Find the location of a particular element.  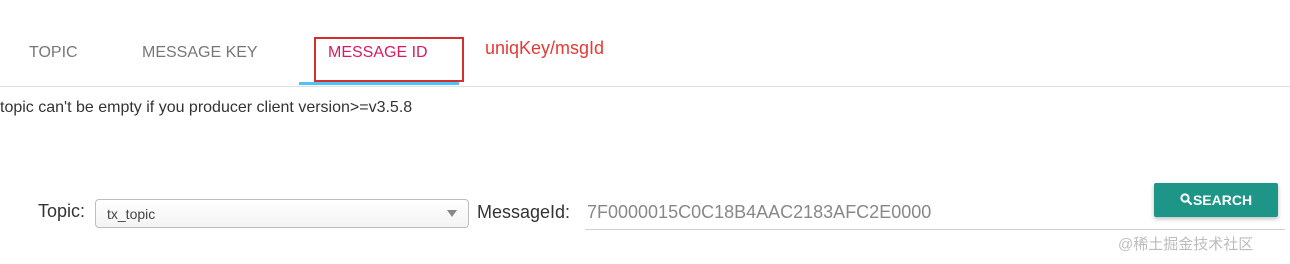

search-button: SEARCH is located at coordinates (1216, 200).